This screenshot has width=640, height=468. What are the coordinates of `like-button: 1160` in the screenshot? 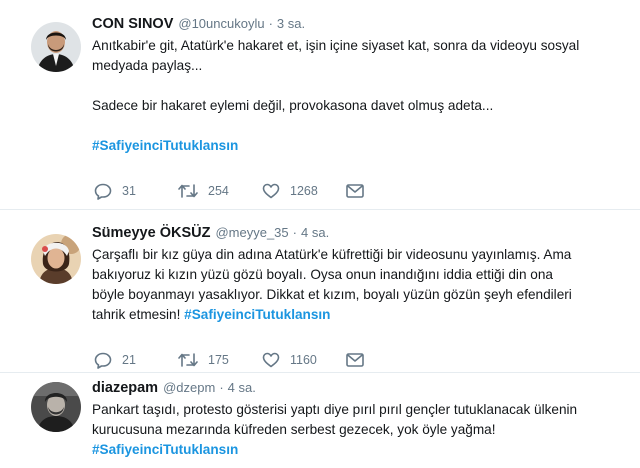 It's located at (304, 360).